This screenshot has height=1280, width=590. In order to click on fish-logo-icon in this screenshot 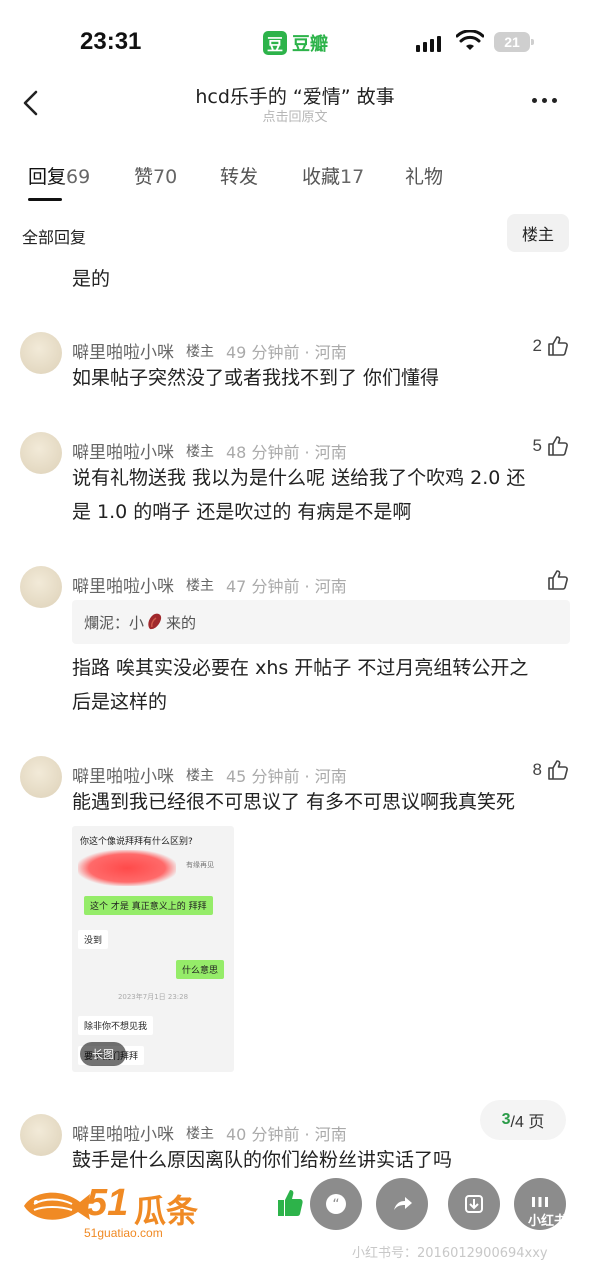, I will do `click(57, 1206)`.